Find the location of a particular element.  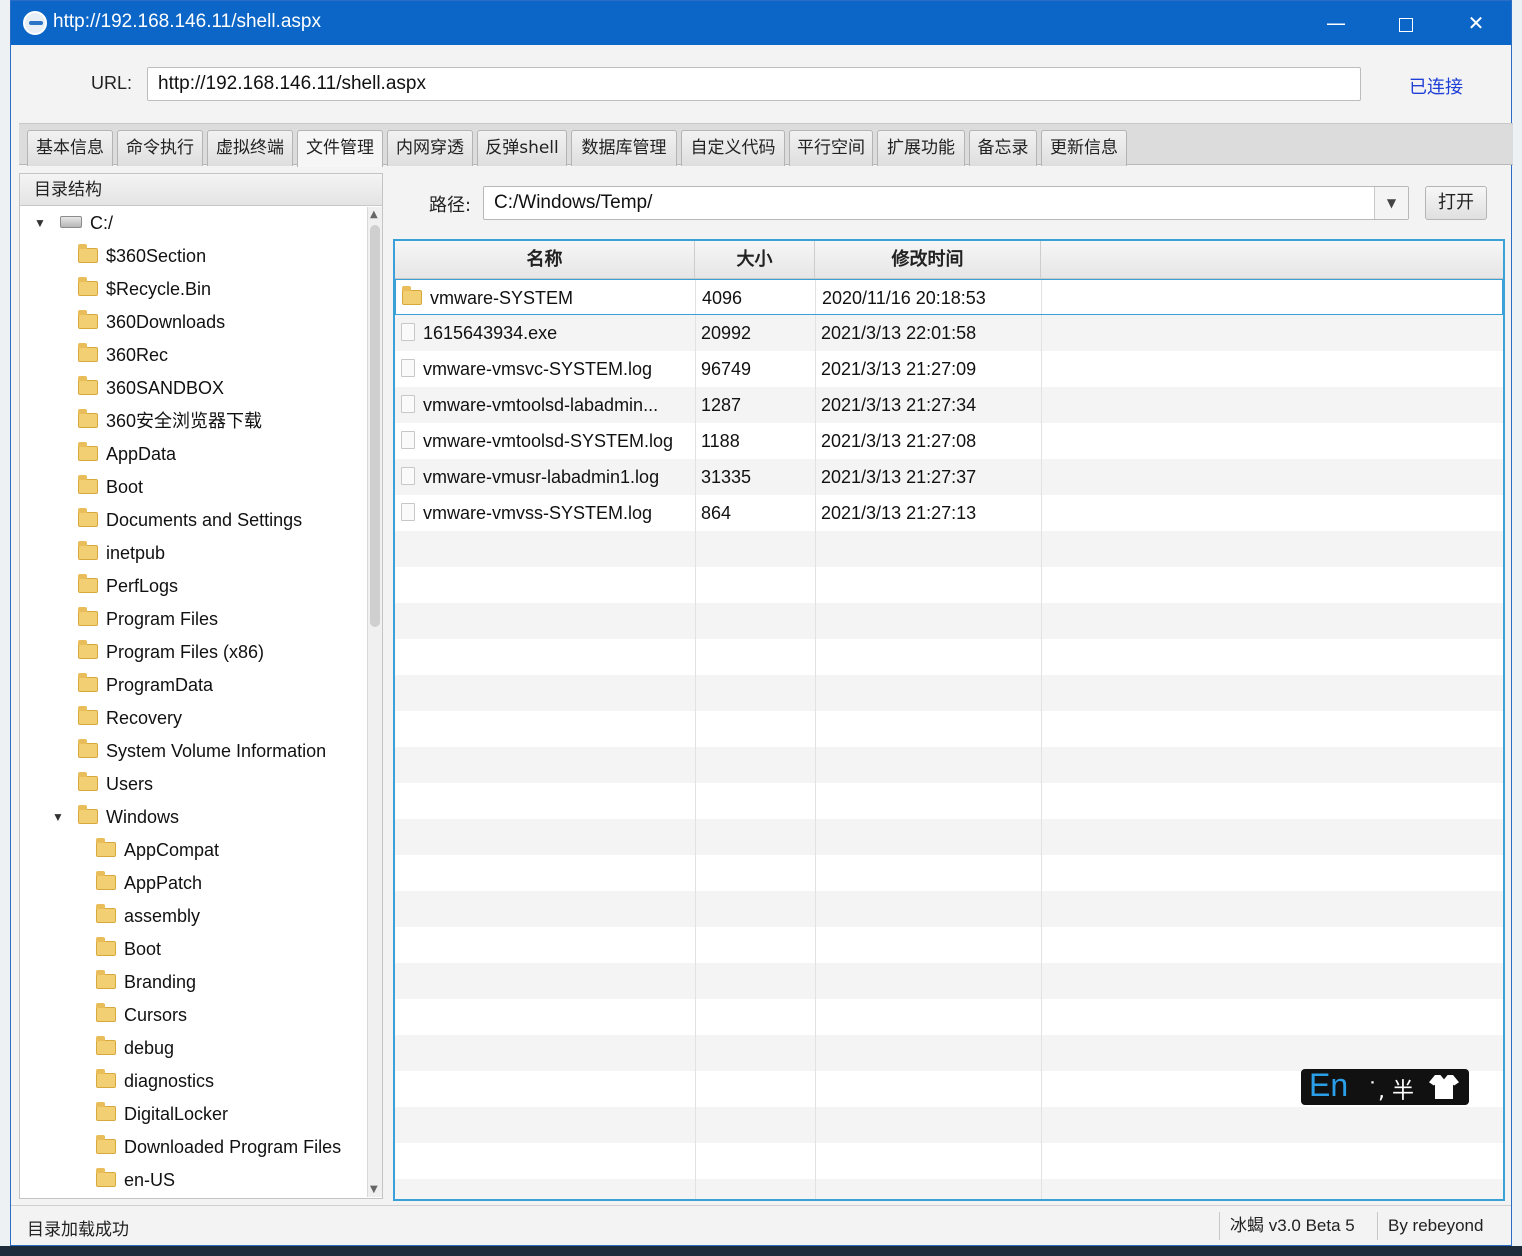

open-button: 打开 is located at coordinates (1456, 203).